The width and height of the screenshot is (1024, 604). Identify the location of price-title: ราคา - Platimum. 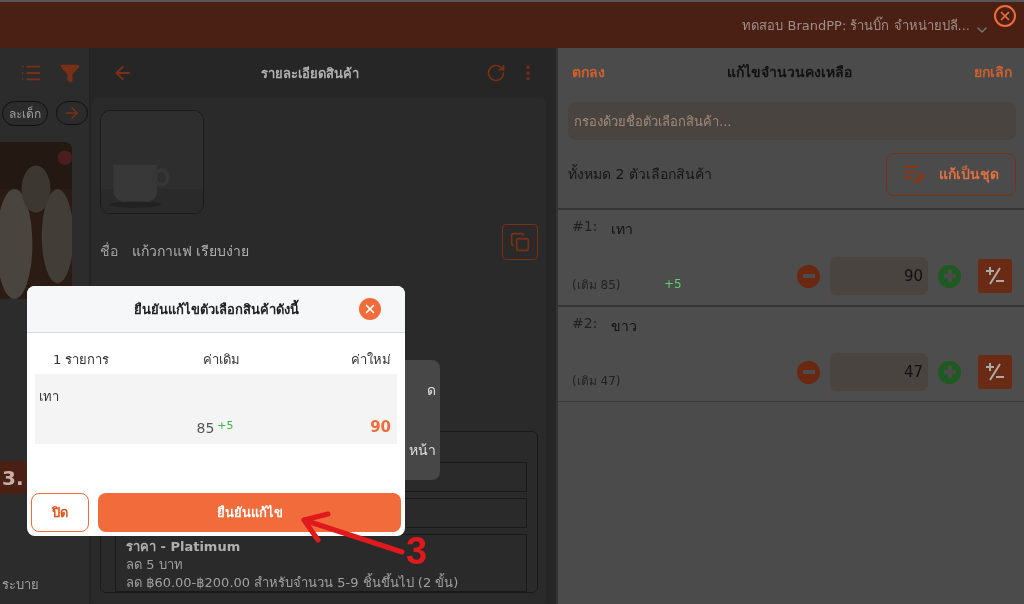
(183, 547).